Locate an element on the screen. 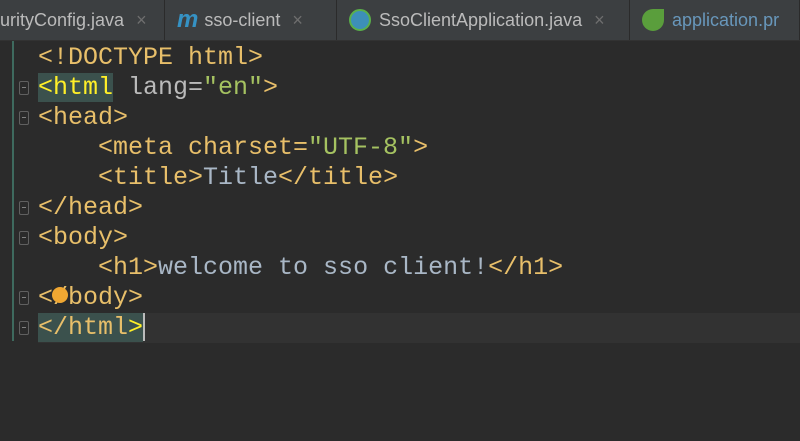 Image resolution: width=800 pixels, height=441 pixels. tag: </head> is located at coordinates (91, 207).